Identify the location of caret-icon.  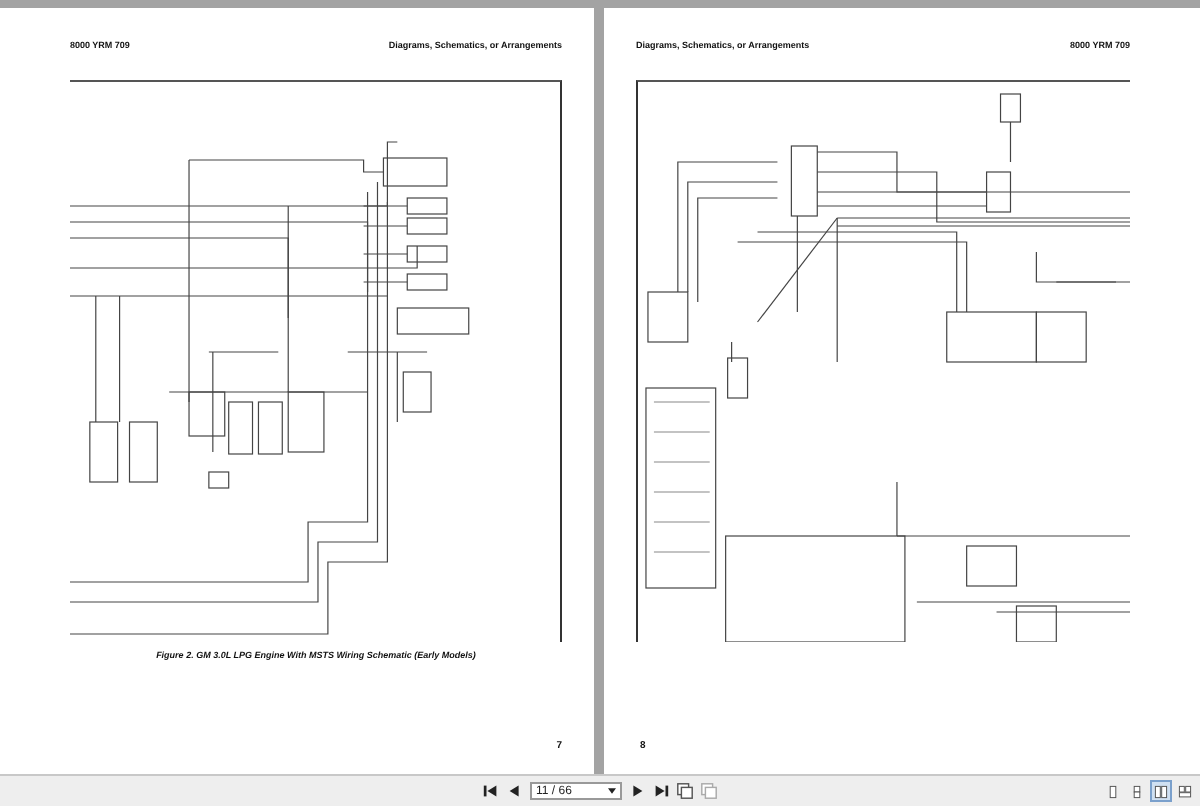
(612, 791).